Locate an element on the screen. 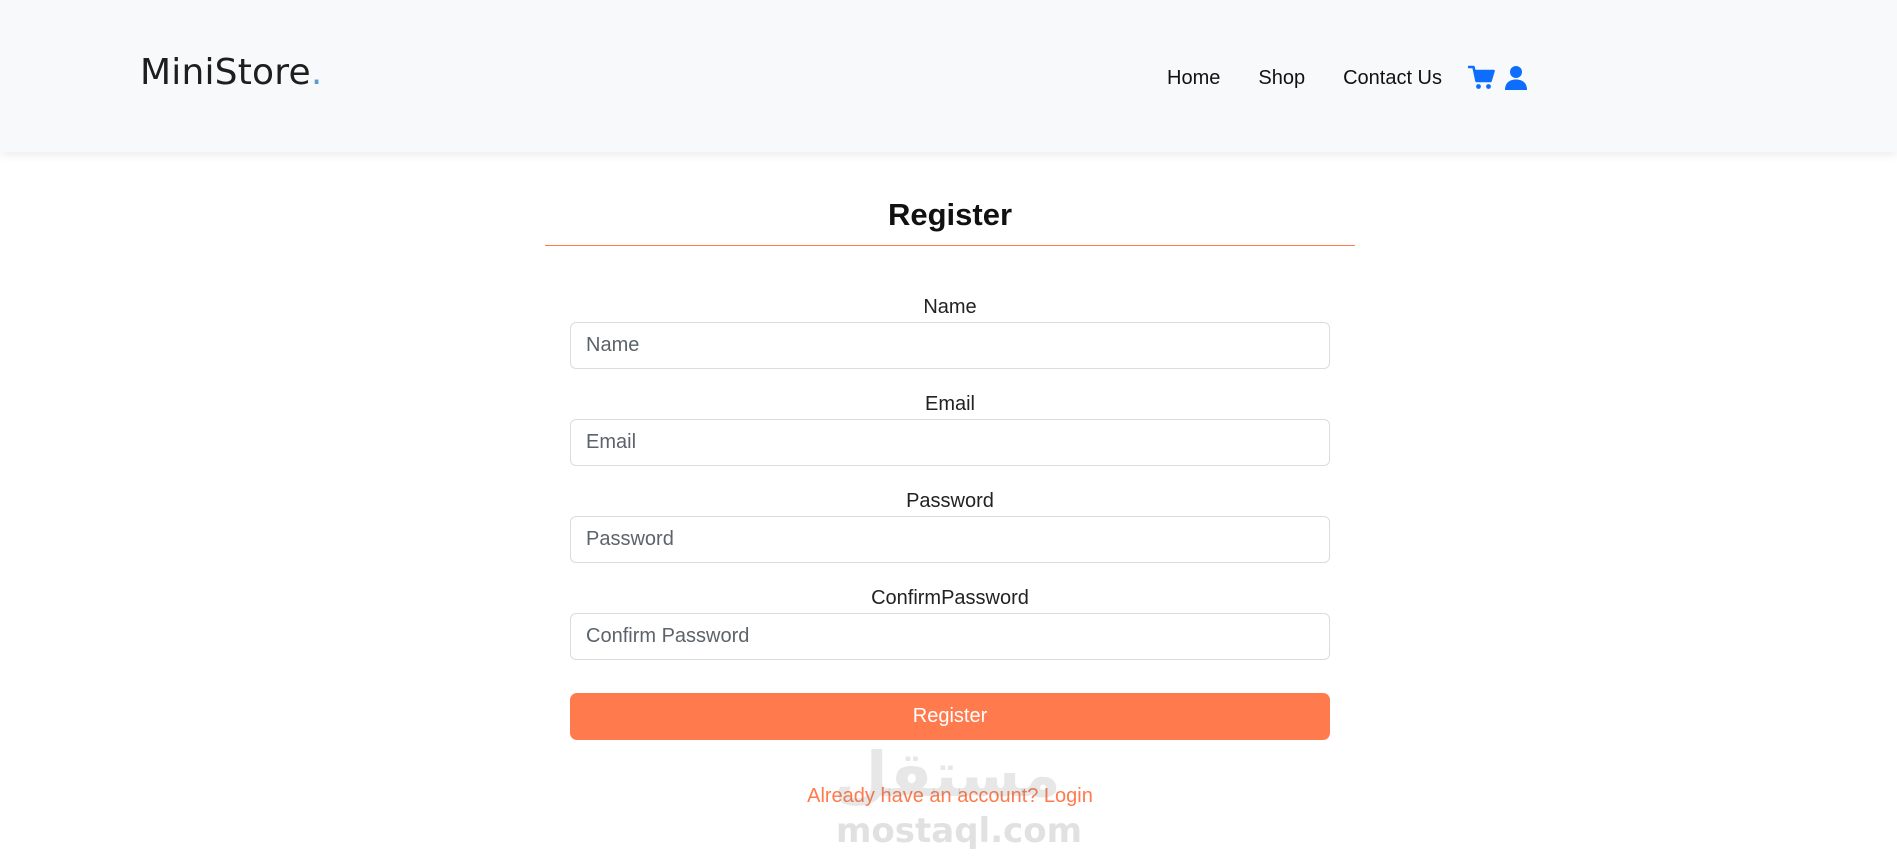 The image size is (1897, 865). password-label: Password is located at coordinates (950, 501).